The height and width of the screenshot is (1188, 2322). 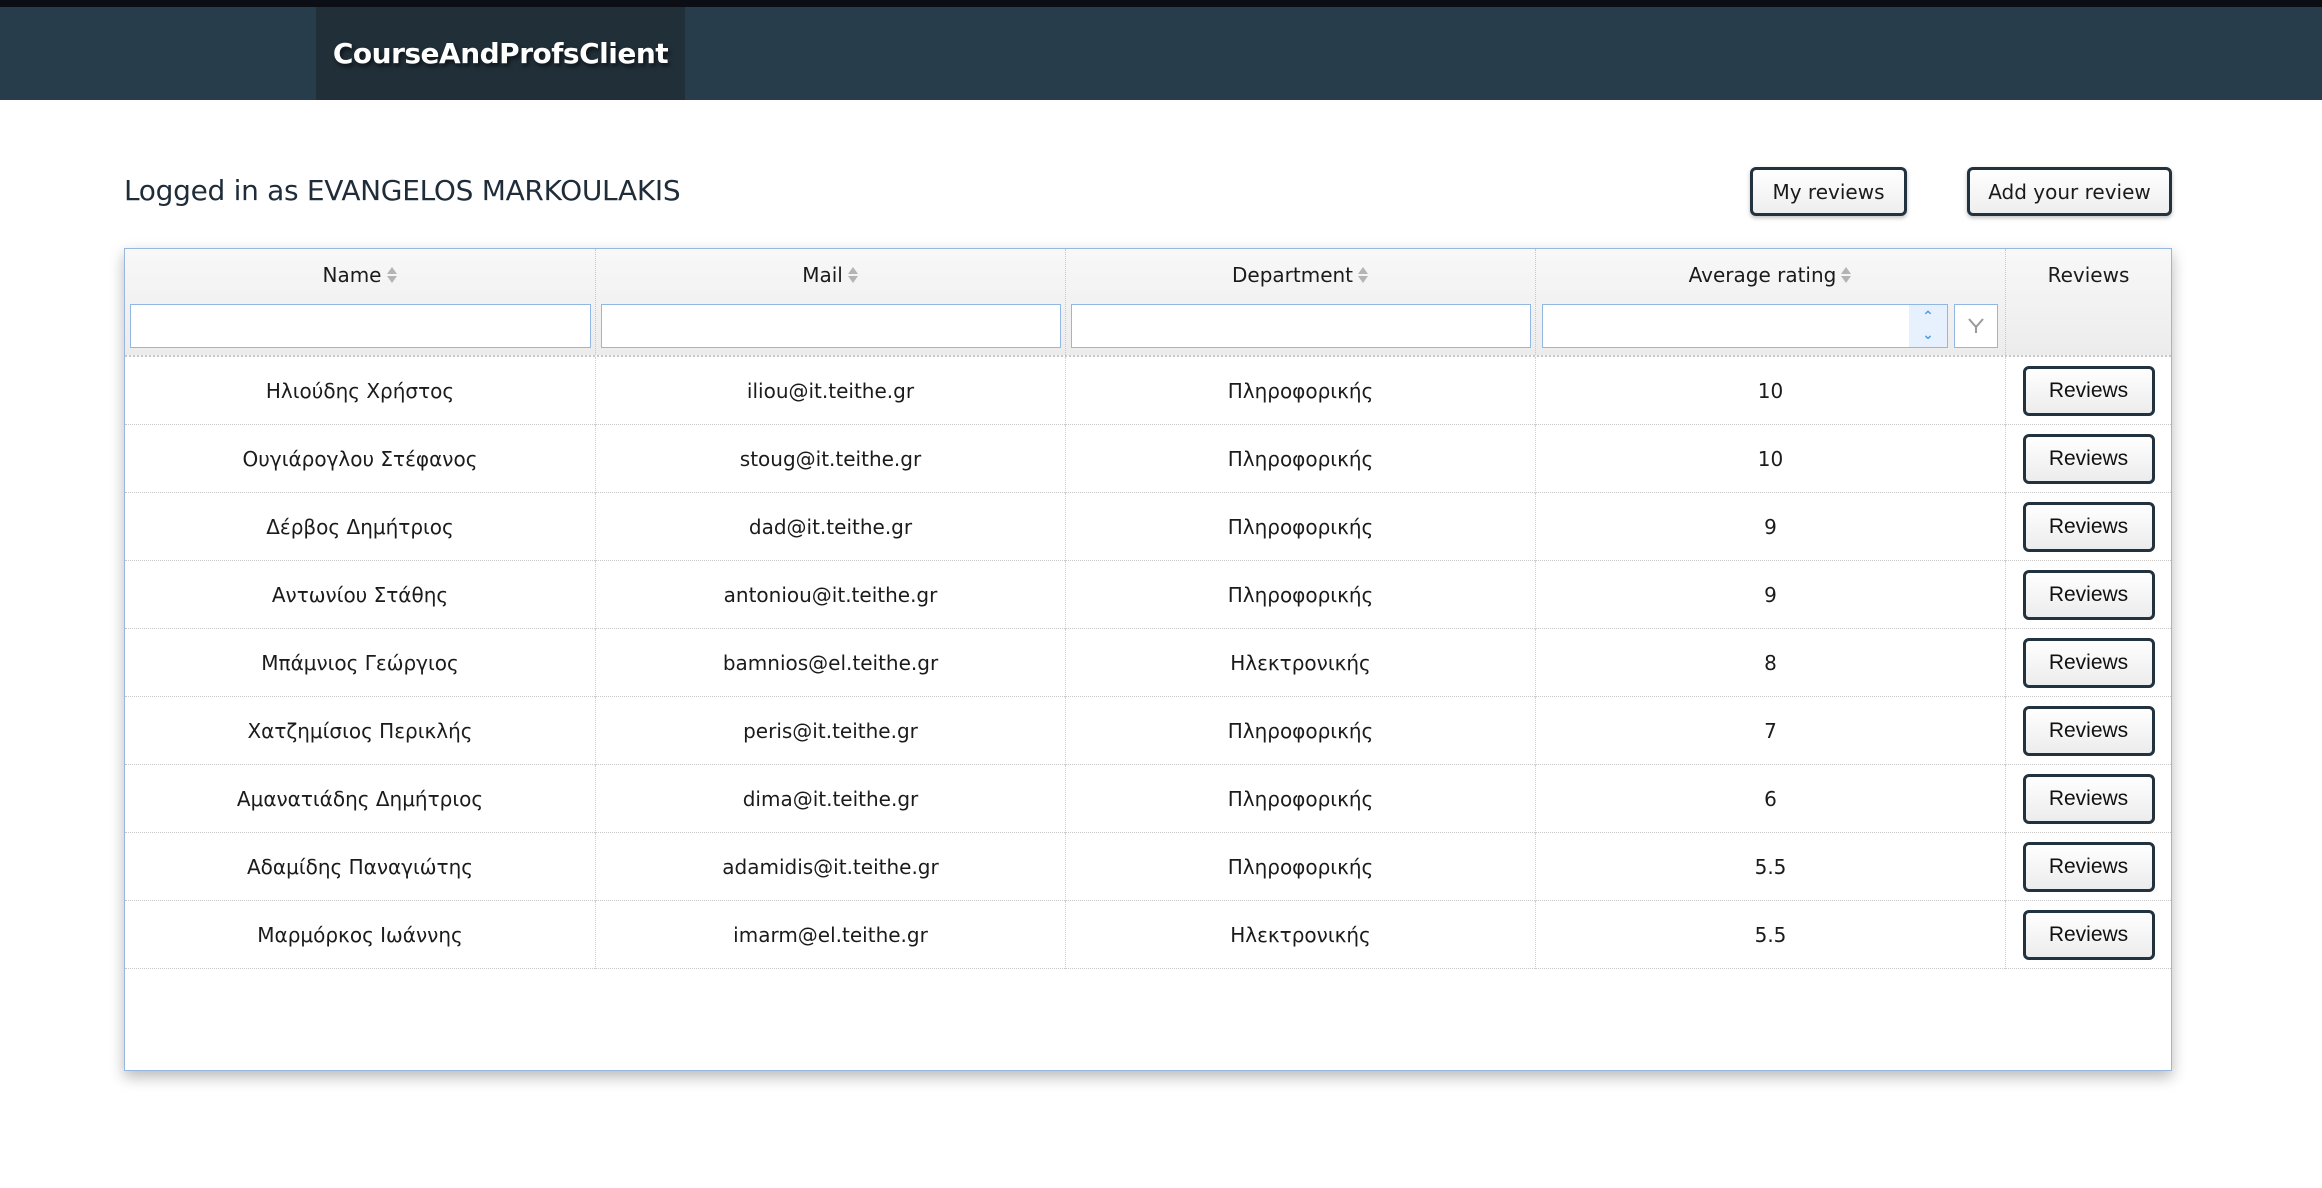 What do you see at coordinates (360, 302) in the screenshot?
I see `column-header-name: Name` at bounding box center [360, 302].